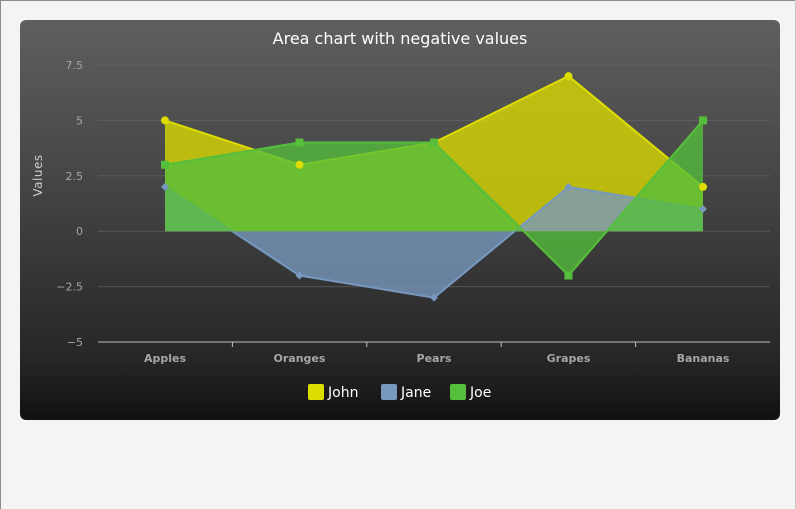  Describe the element at coordinates (434, 358) in the screenshot. I see `x-tick-label: Pears` at that location.